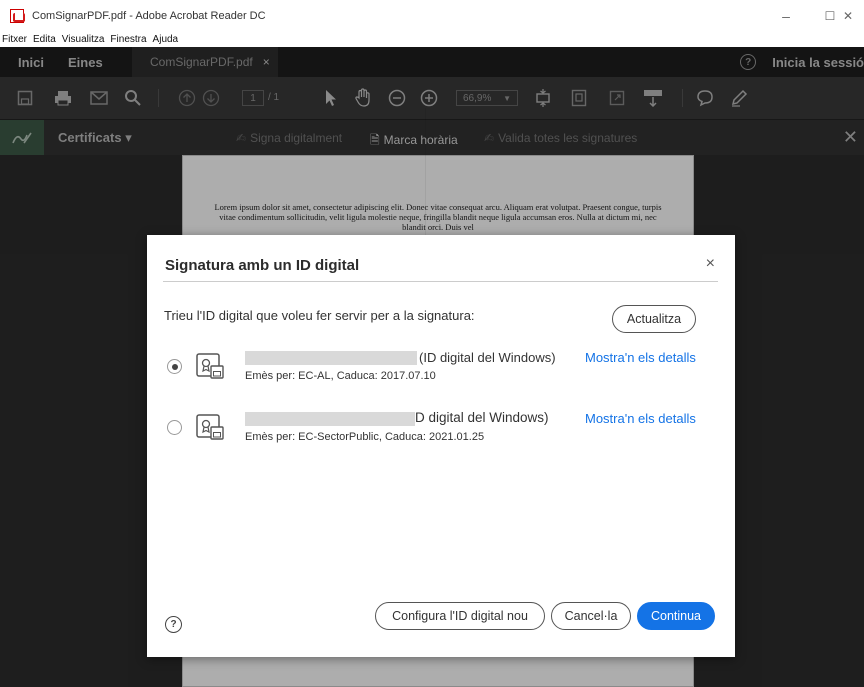  I want to click on dialog-close-icon: ×, so click(710, 264).